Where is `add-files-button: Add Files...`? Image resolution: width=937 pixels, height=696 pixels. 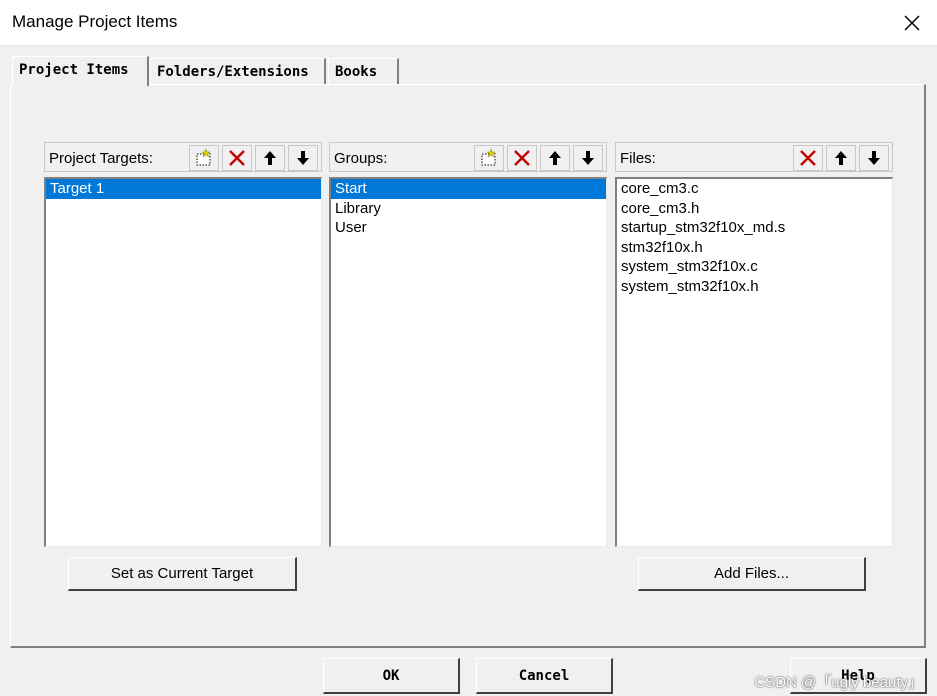 add-files-button: Add Files... is located at coordinates (752, 574).